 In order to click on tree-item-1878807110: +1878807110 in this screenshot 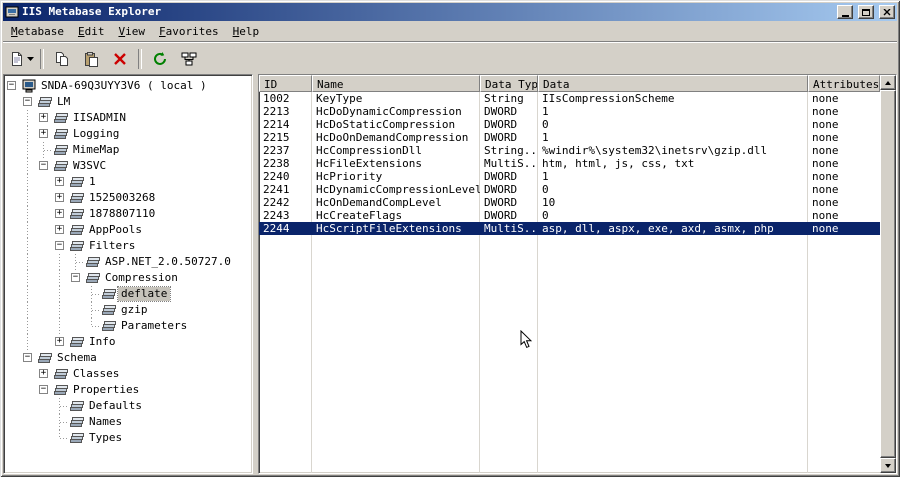, I will do `click(128, 214)`.